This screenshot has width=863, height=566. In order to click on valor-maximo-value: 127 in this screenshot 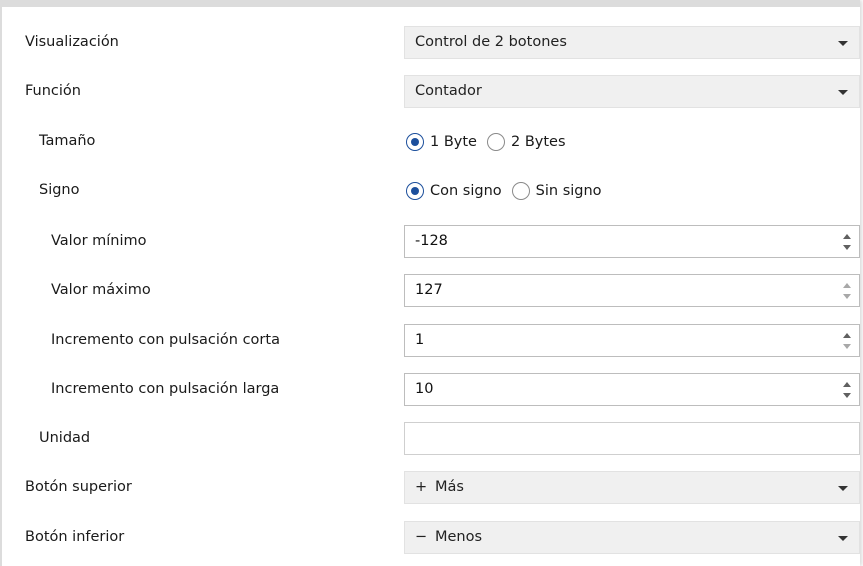, I will do `click(429, 290)`.